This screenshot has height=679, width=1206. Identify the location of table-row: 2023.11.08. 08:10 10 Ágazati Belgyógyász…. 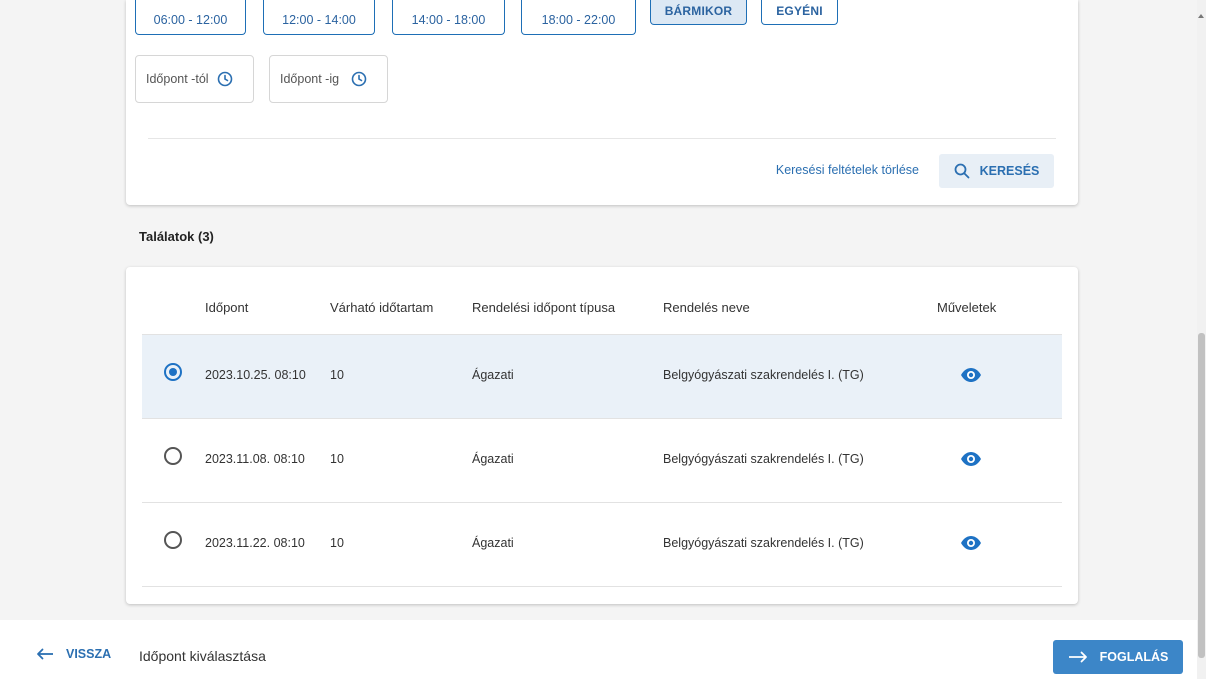
(602, 461).